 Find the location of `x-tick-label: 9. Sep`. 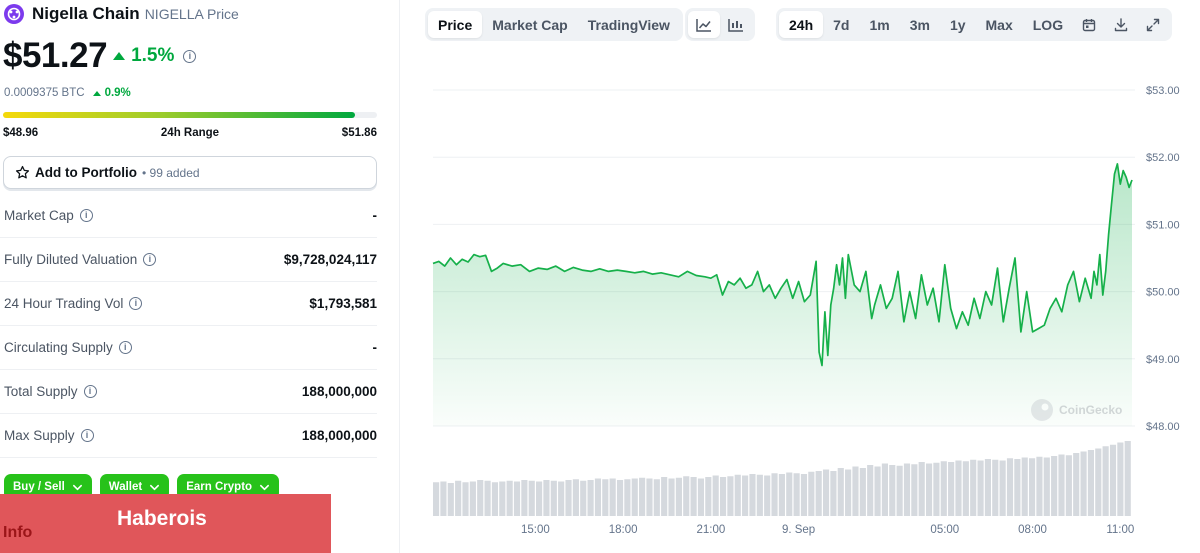

x-tick-label: 9. Sep is located at coordinates (798, 530).